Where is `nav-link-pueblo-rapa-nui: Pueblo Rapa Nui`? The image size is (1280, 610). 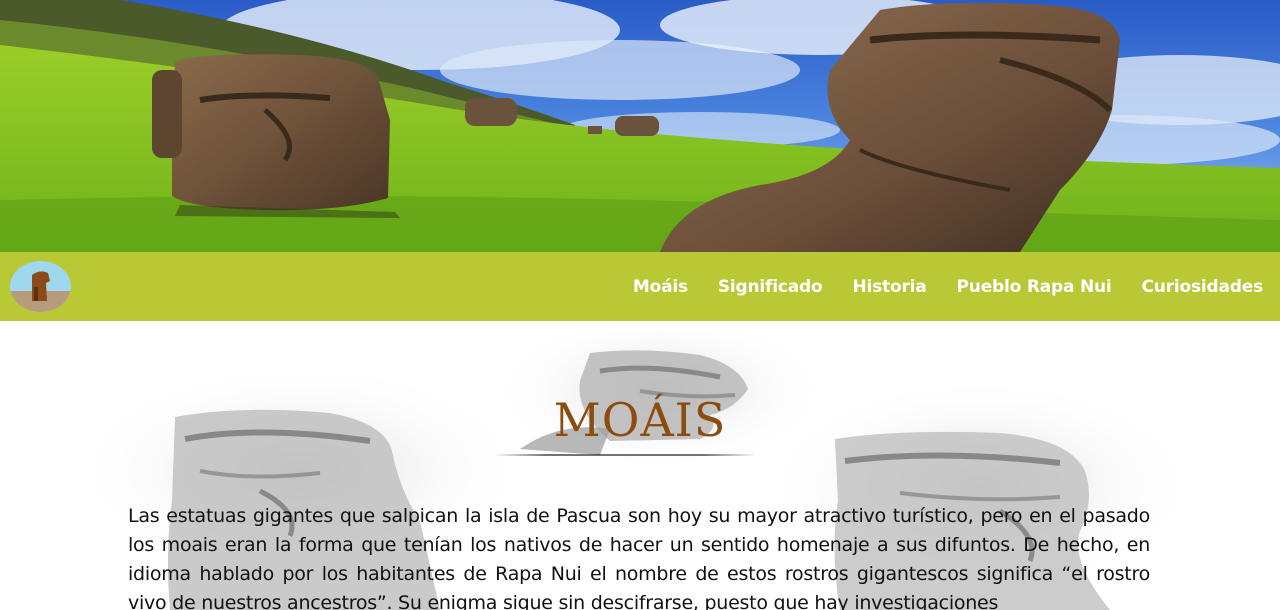 nav-link-pueblo-rapa-nui: Pueblo Rapa Nui is located at coordinates (1034, 287).